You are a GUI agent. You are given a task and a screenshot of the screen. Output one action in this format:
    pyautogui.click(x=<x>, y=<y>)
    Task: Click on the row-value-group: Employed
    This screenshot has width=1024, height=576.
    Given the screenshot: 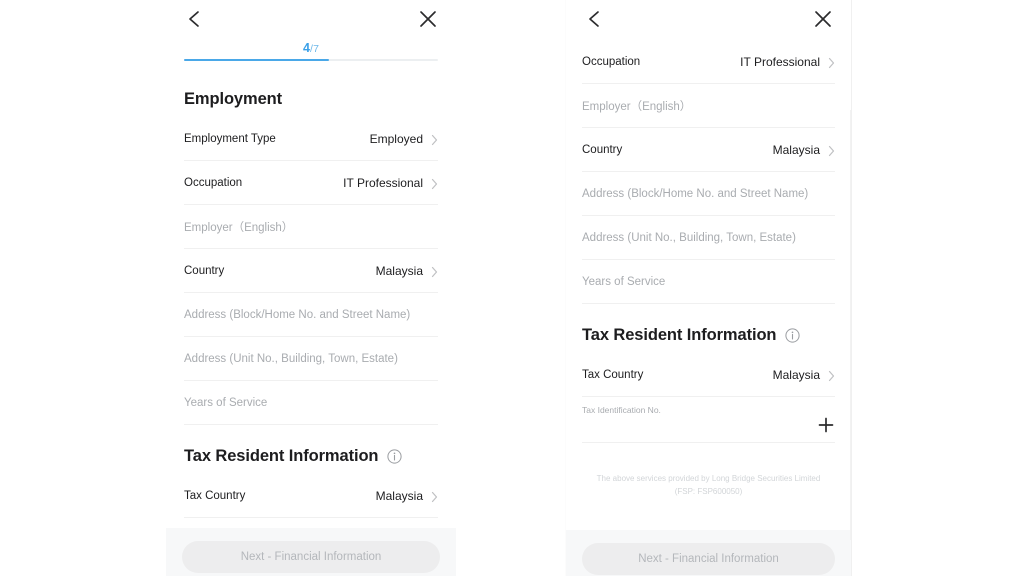 What is the action you would take?
    pyautogui.click(x=404, y=139)
    